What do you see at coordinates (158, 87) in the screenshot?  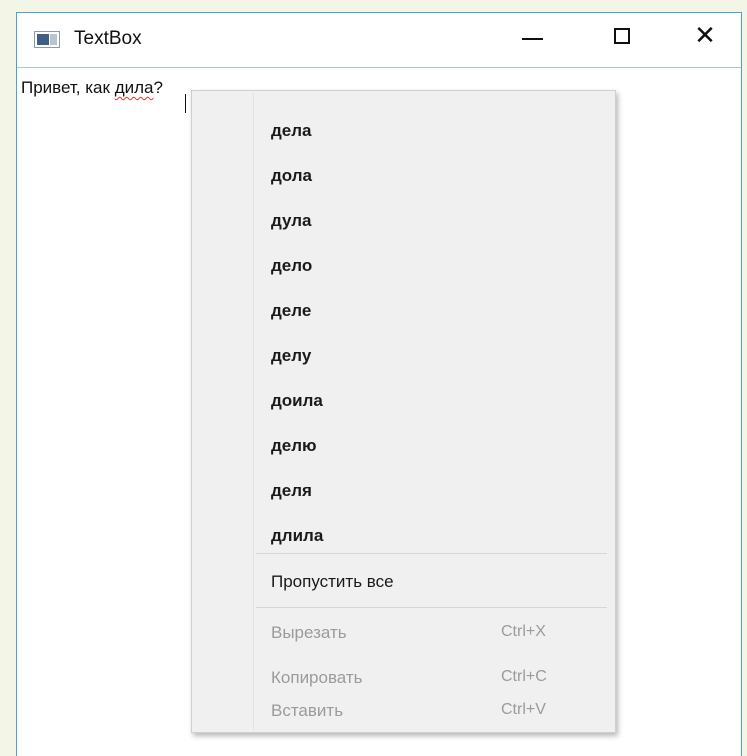 I see `text-after: ?` at bounding box center [158, 87].